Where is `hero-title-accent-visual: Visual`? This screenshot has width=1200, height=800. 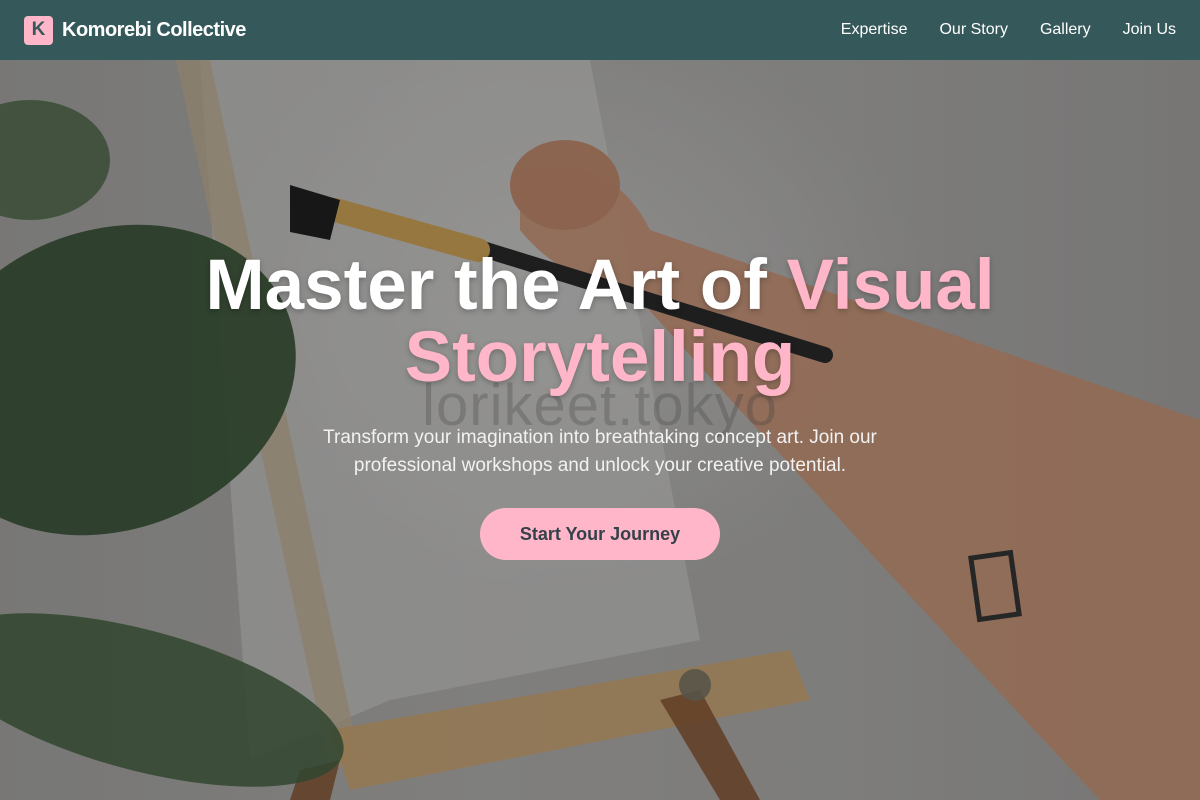
hero-title-accent-visual: Visual is located at coordinates (890, 285).